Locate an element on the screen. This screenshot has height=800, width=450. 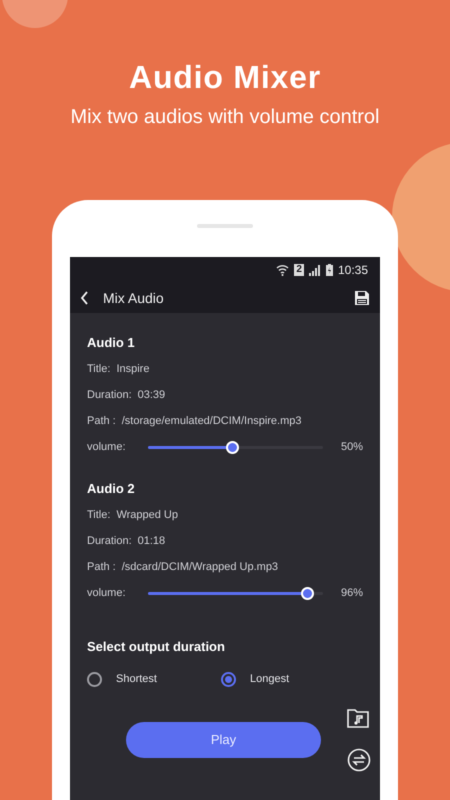
back-icon is located at coordinates (84, 298).